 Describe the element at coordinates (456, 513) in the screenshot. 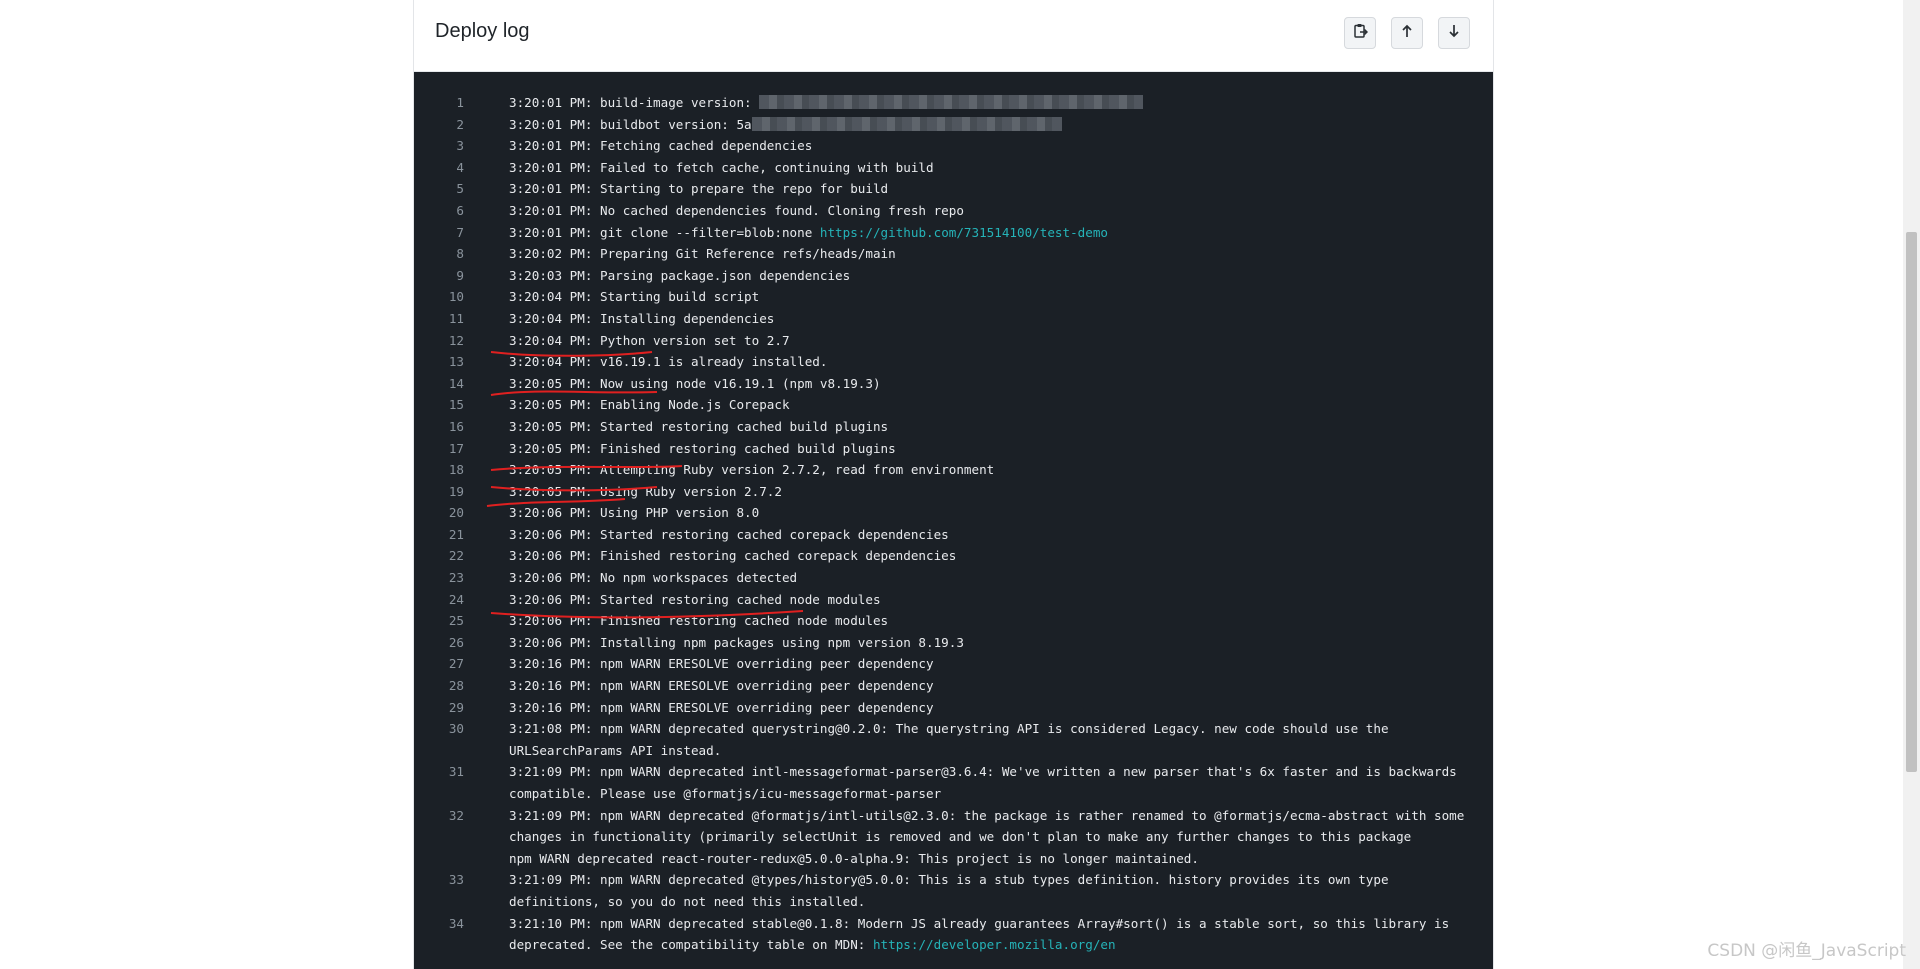

I see `line-number: 20` at that location.